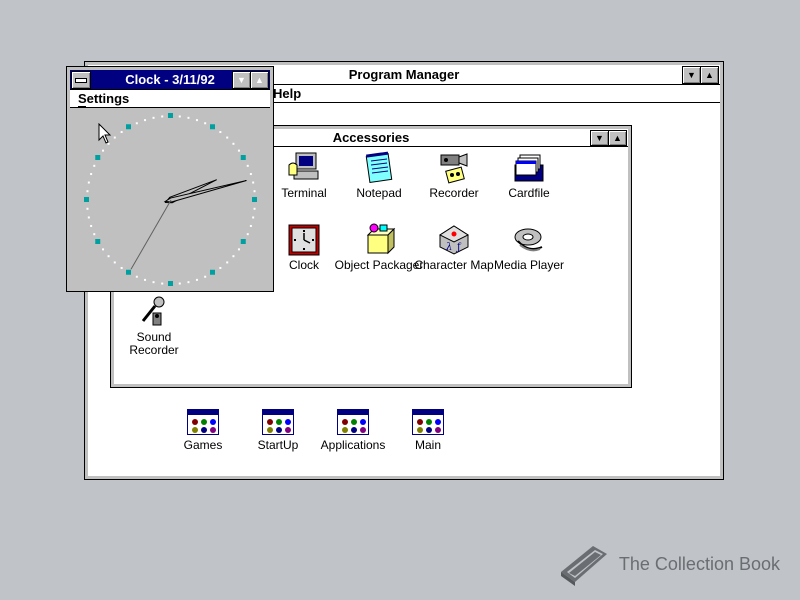 The width and height of the screenshot is (800, 600). I want to click on accessory-media-player: Media Player, so click(529, 247).